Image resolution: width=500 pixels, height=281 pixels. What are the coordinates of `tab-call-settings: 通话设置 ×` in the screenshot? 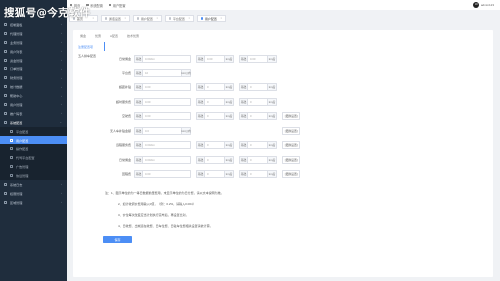 It's located at (115, 18).